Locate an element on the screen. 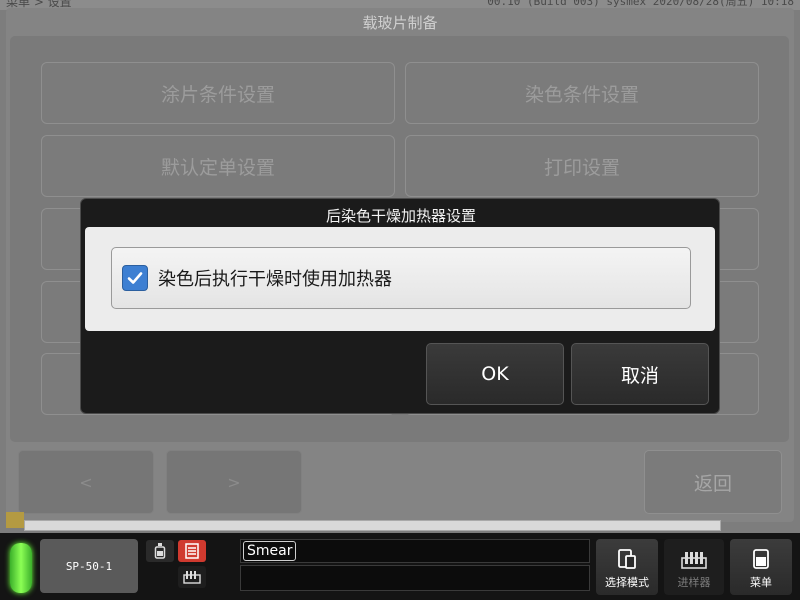  status-led is located at coordinates (21, 568).